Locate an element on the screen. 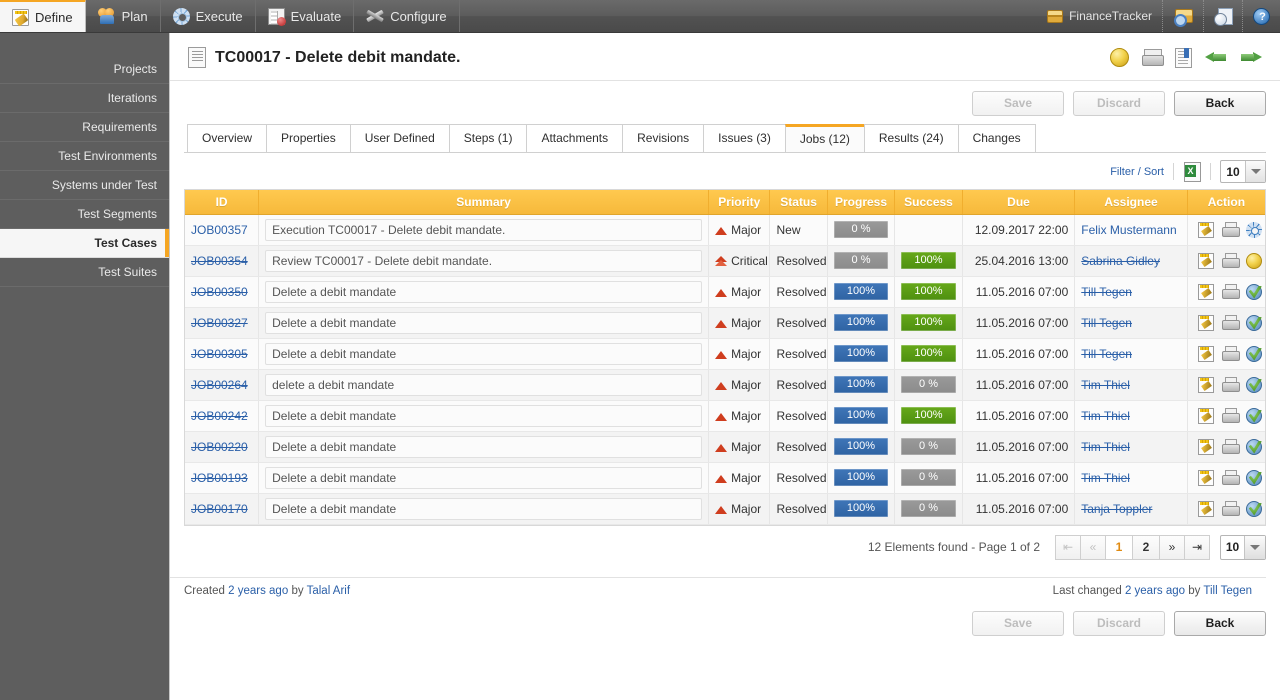  history-button is located at coordinates (1222, 16).